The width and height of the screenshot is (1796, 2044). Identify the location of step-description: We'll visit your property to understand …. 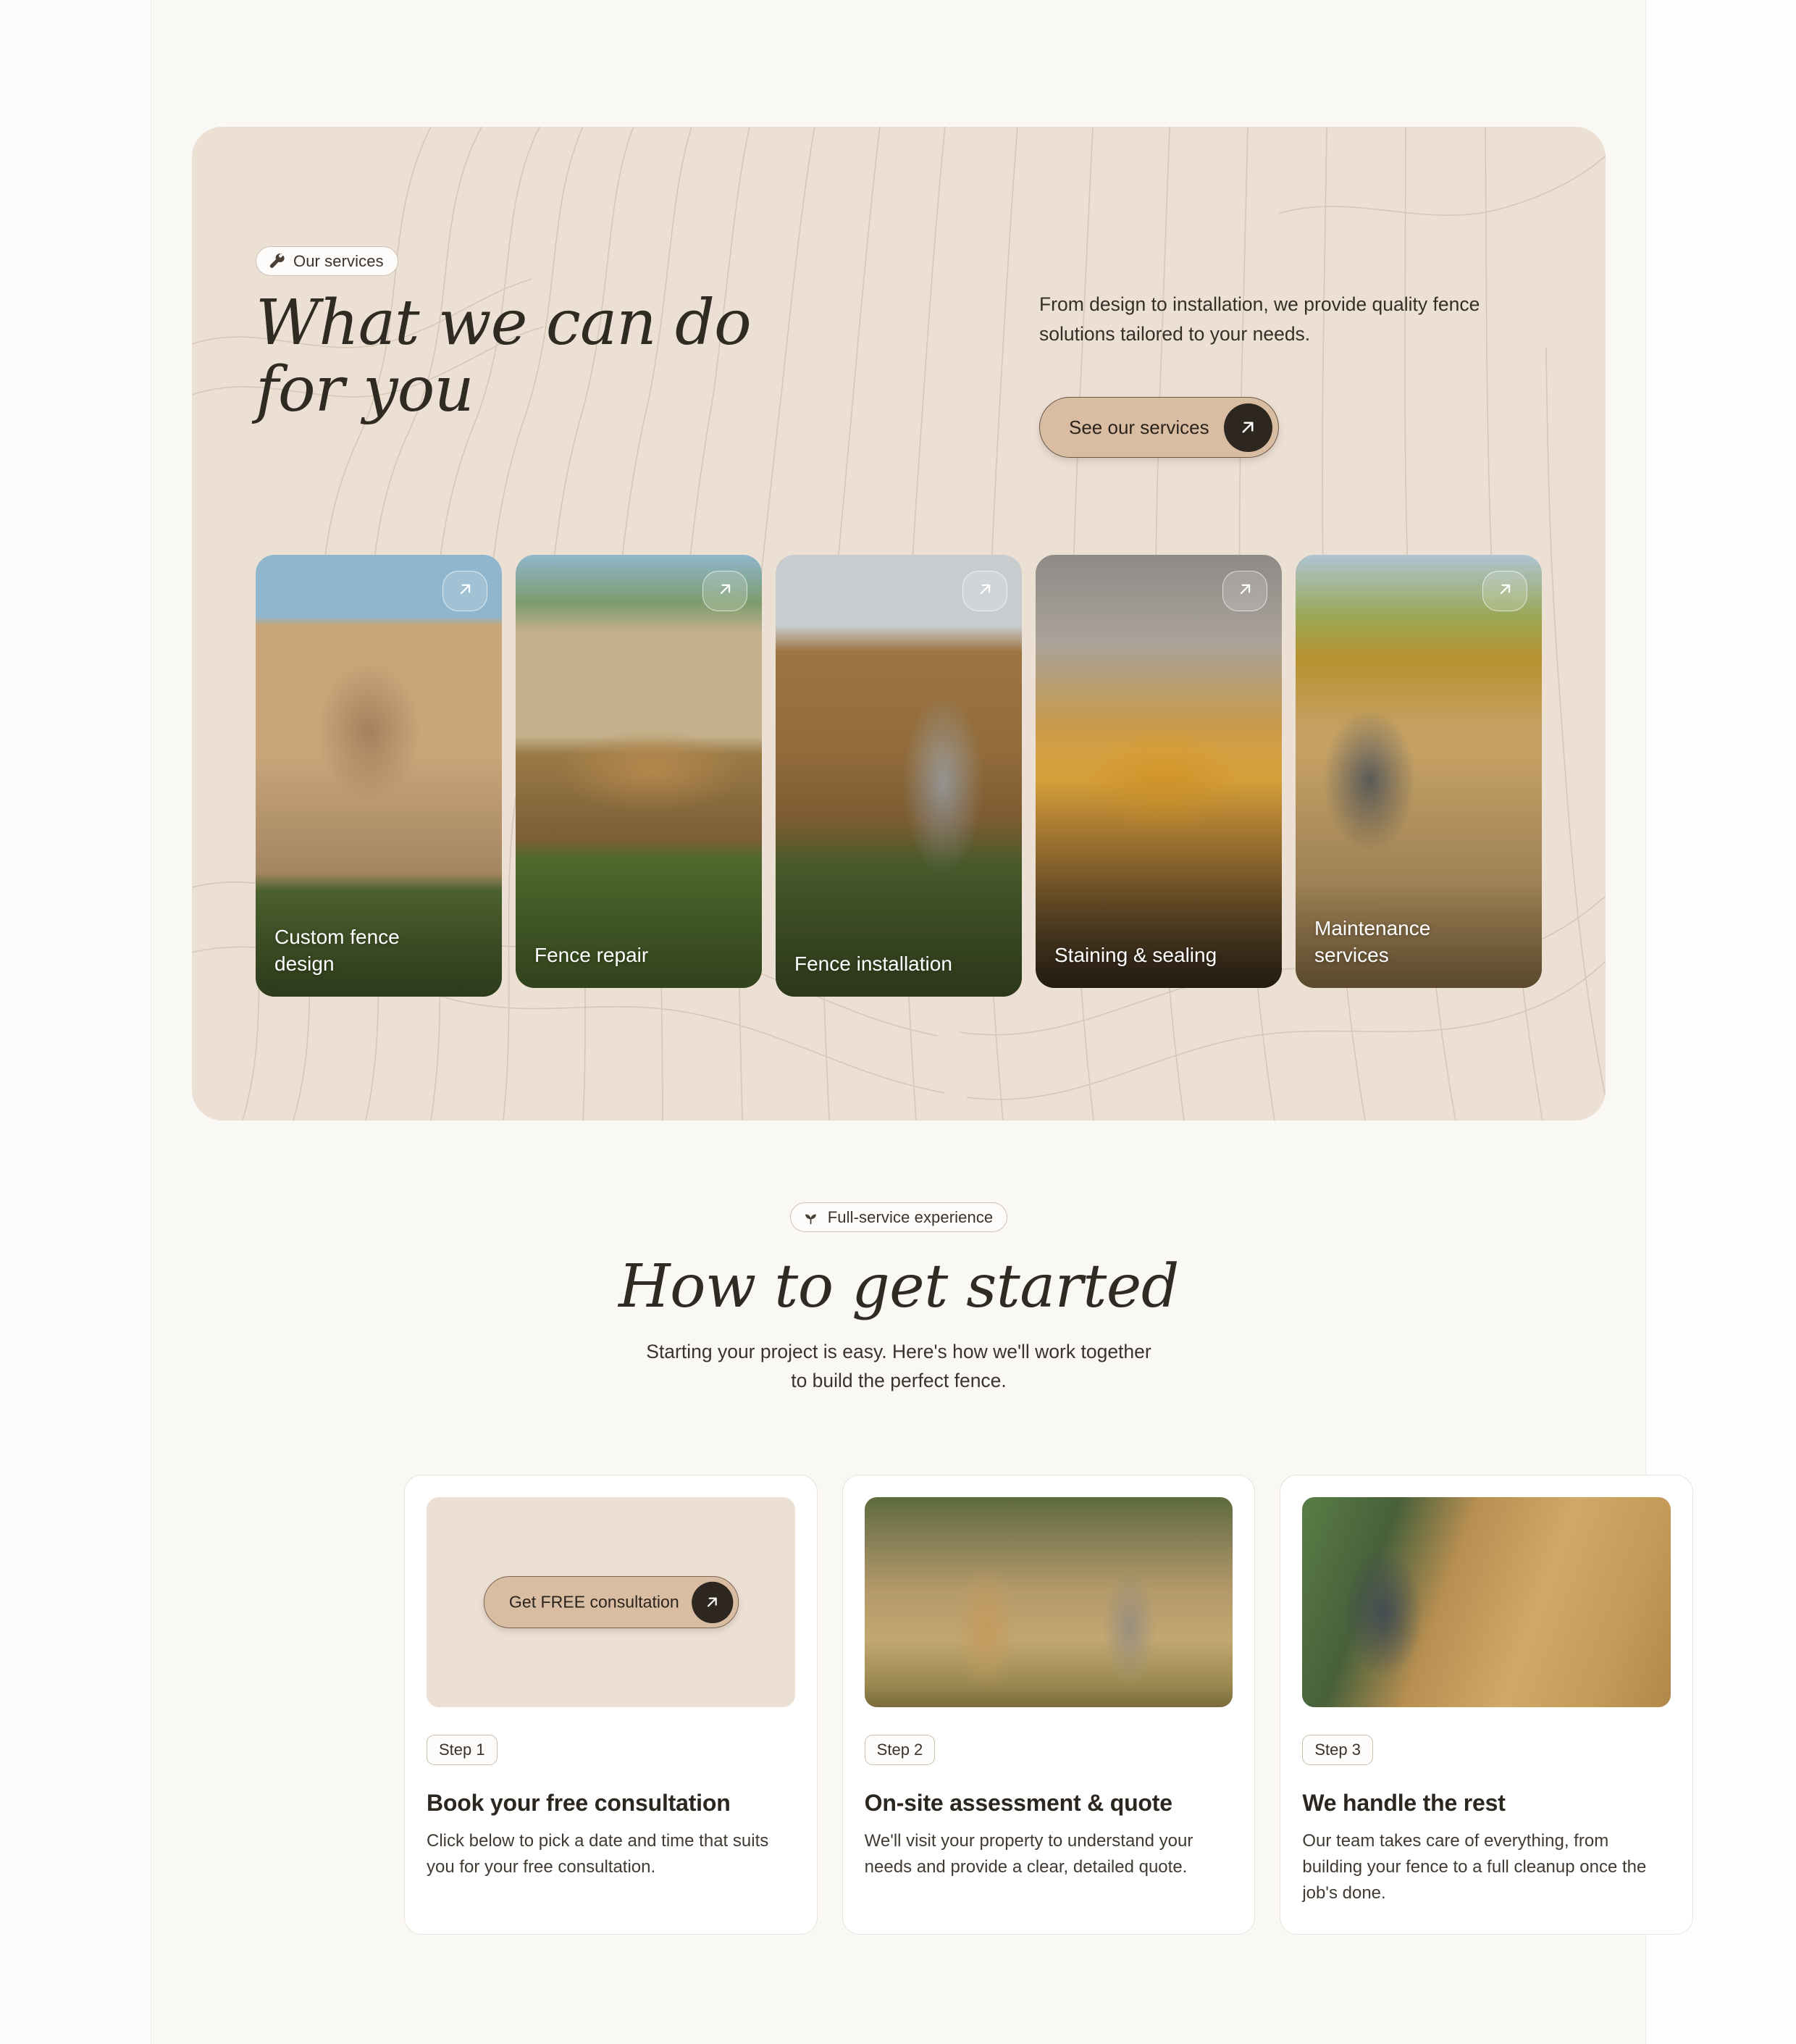
(1028, 1854).